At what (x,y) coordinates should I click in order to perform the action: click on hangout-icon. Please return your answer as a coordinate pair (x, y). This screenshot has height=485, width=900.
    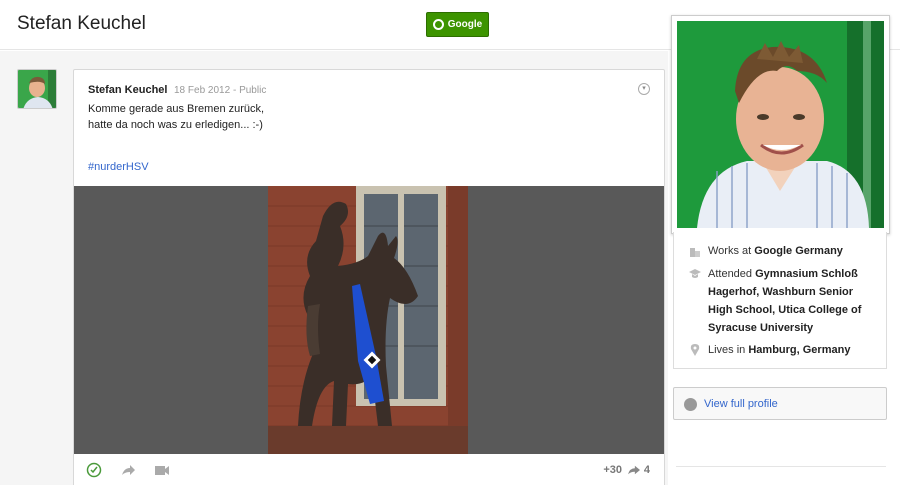
    Looking at the image, I should click on (162, 470).